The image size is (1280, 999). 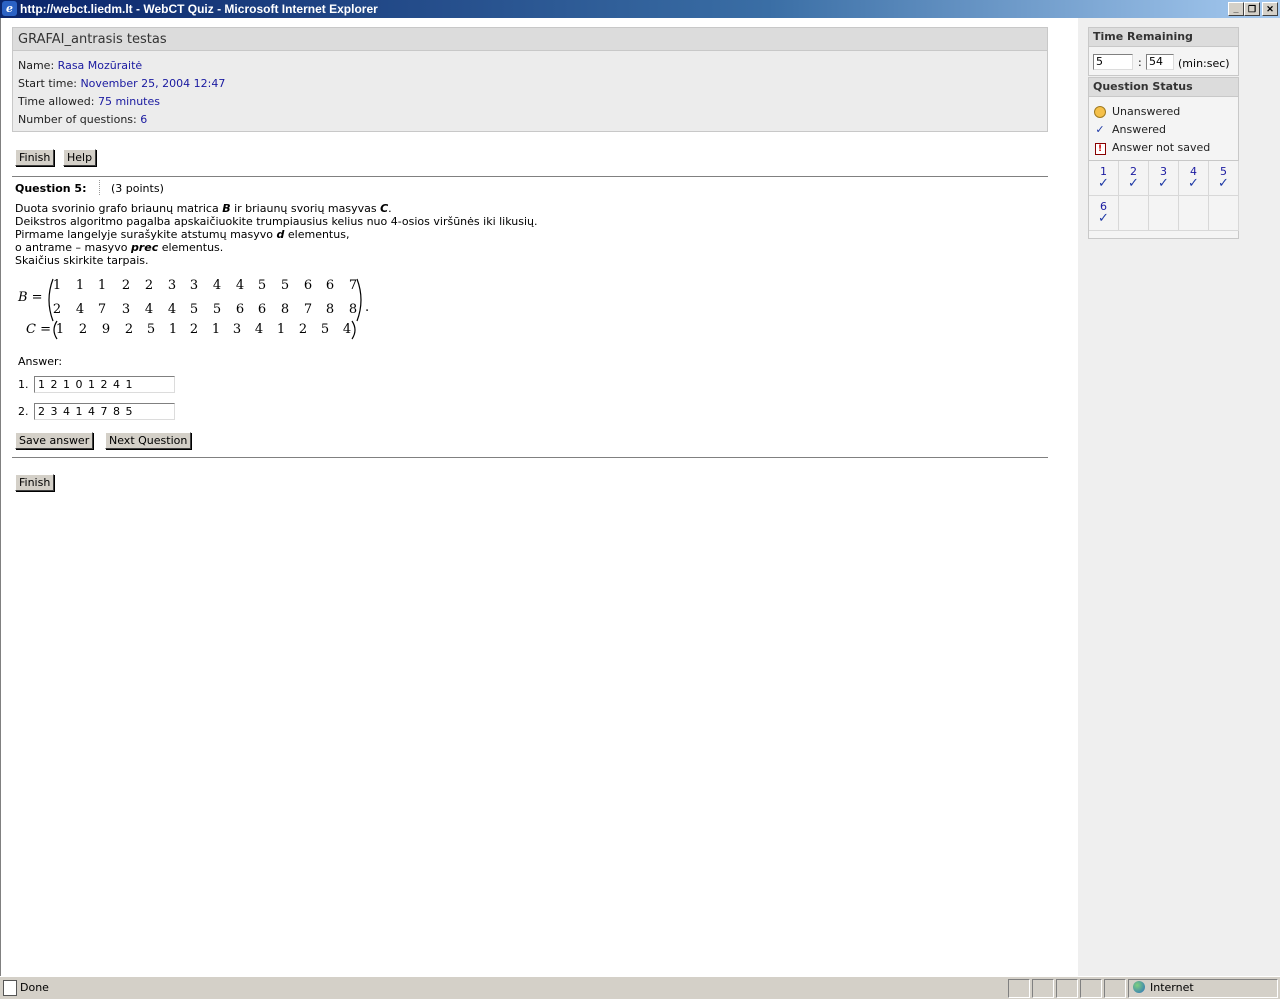 I want to click on question-status-grid: 1 ✓ 2 ✓ 3 ✓ 4 ✓ 5 ✓ 6 ✓, so click(x=1164, y=196).